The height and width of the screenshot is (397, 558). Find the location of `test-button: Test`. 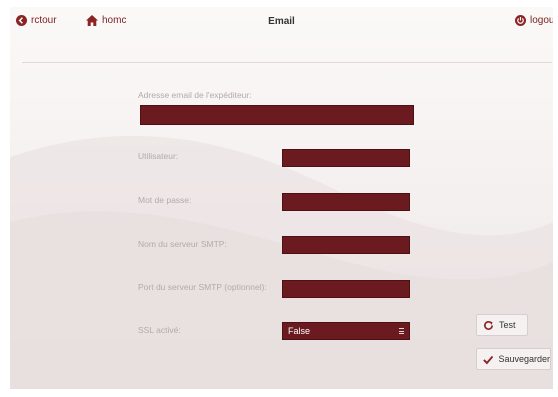

test-button: Test is located at coordinates (502, 325).